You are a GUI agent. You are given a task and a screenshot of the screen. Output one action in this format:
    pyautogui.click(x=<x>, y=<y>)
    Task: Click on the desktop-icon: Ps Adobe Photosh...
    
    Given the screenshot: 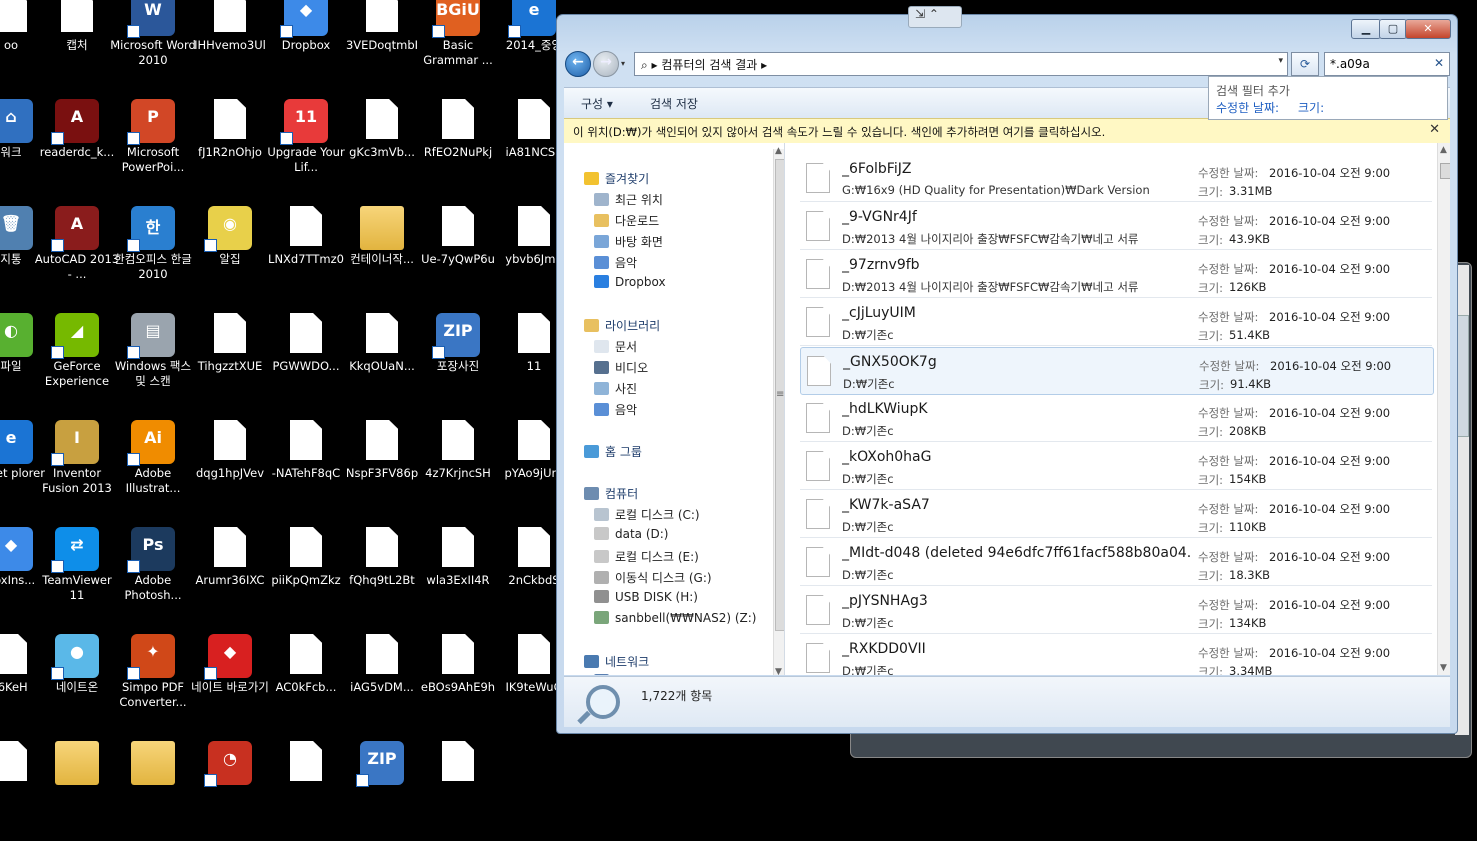 What is the action you would take?
    pyautogui.click(x=153, y=577)
    